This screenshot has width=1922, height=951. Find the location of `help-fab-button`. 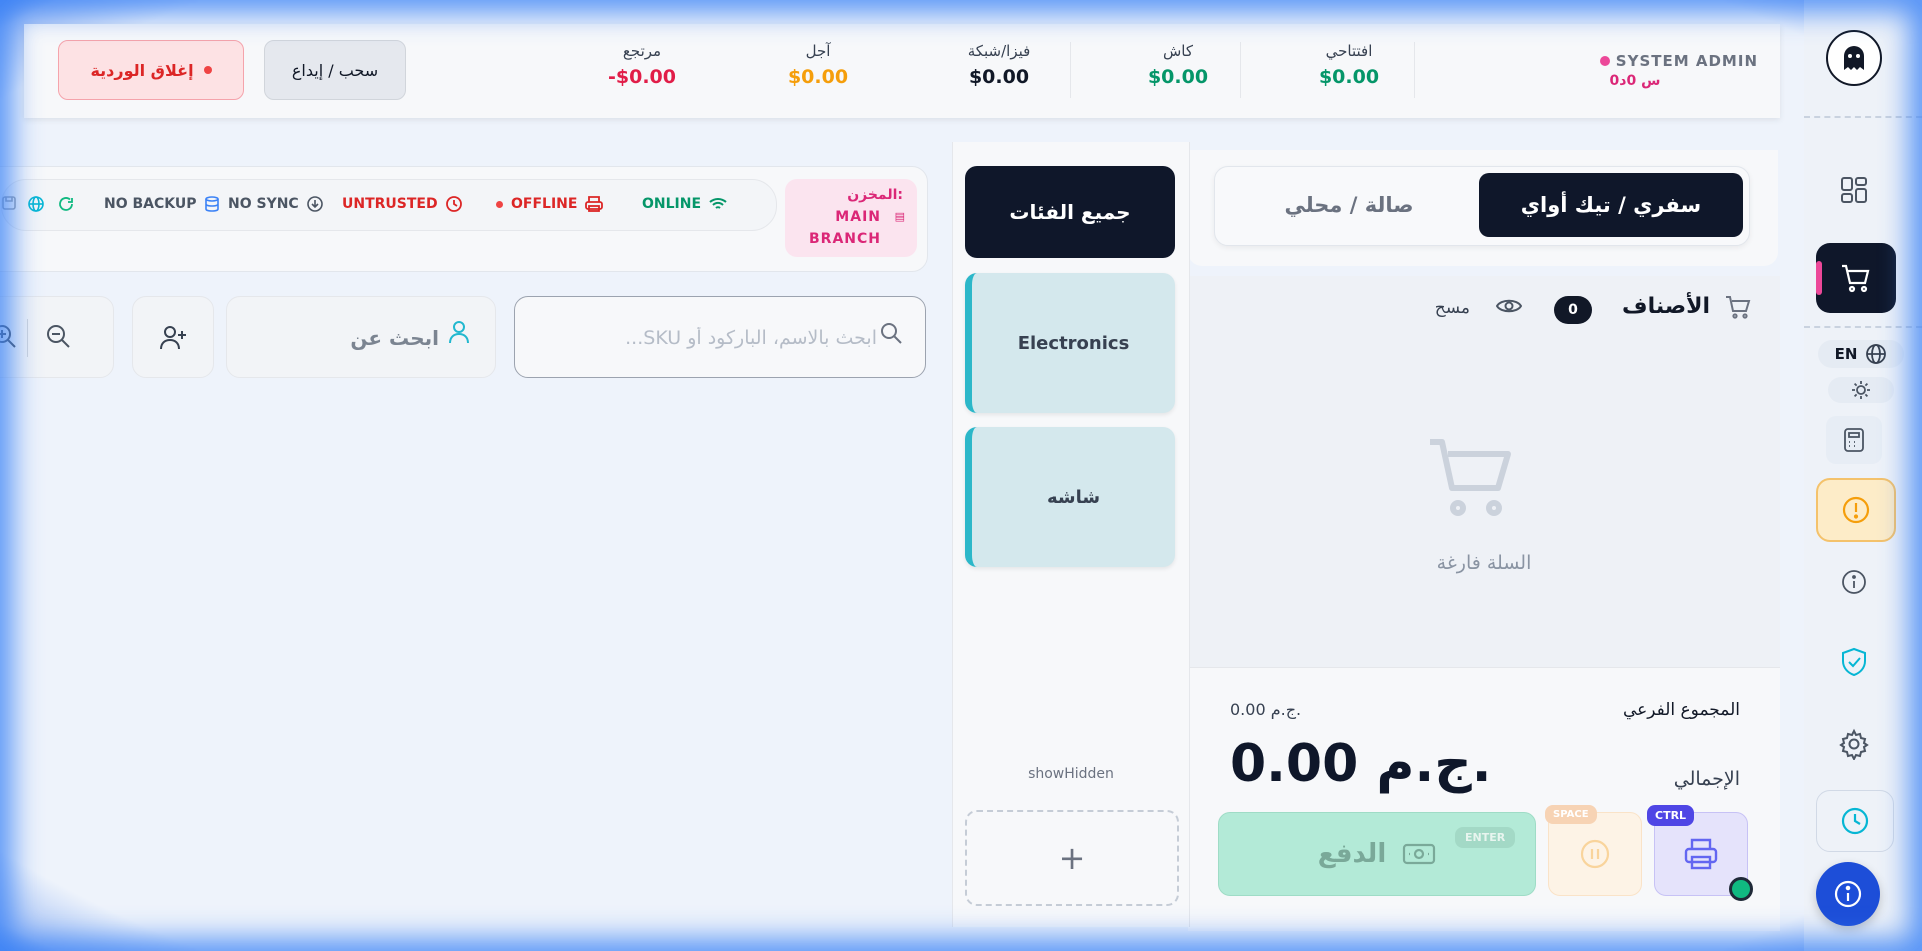

help-fab-button is located at coordinates (1848, 894).